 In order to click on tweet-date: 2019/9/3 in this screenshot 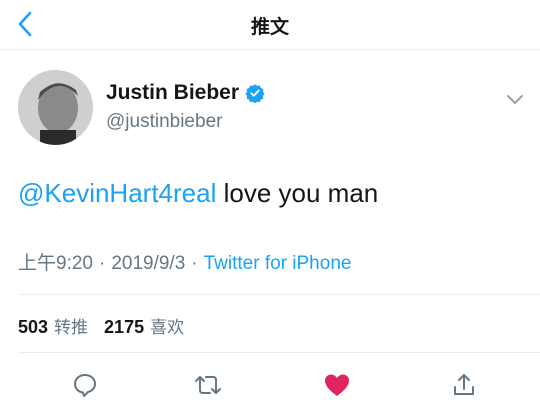, I will do `click(148, 263)`.